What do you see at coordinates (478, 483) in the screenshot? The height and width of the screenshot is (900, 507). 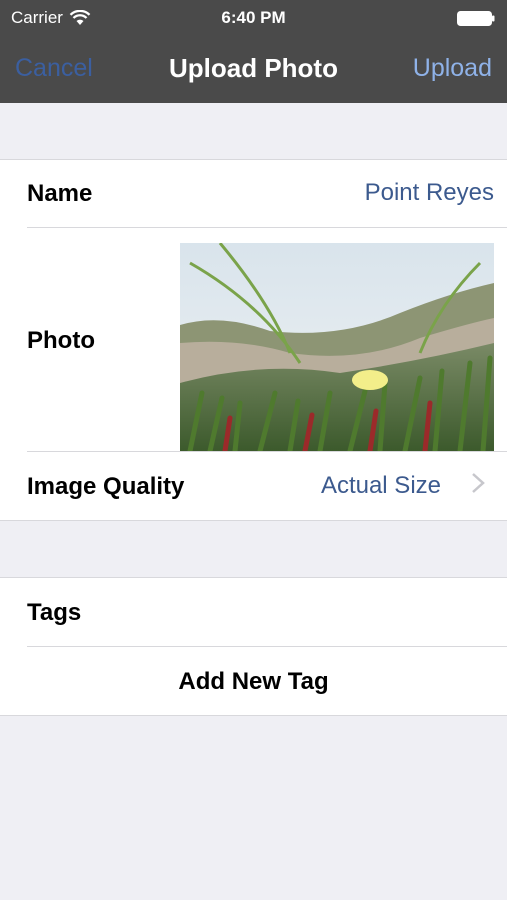 I see `chevron-right-icon` at bounding box center [478, 483].